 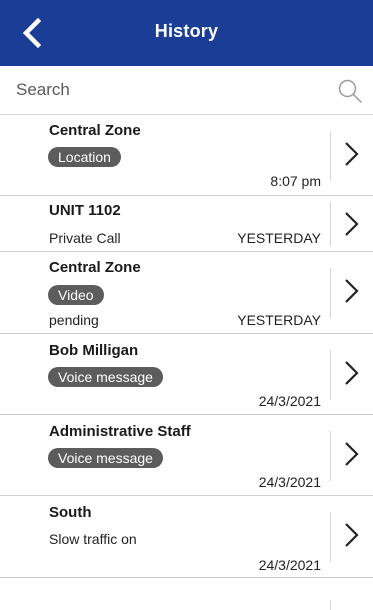 What do you see at coordinates (94, 350) in the screenshot?
I see `item-title: Bob Milligan` at bounding box center [94, 350].